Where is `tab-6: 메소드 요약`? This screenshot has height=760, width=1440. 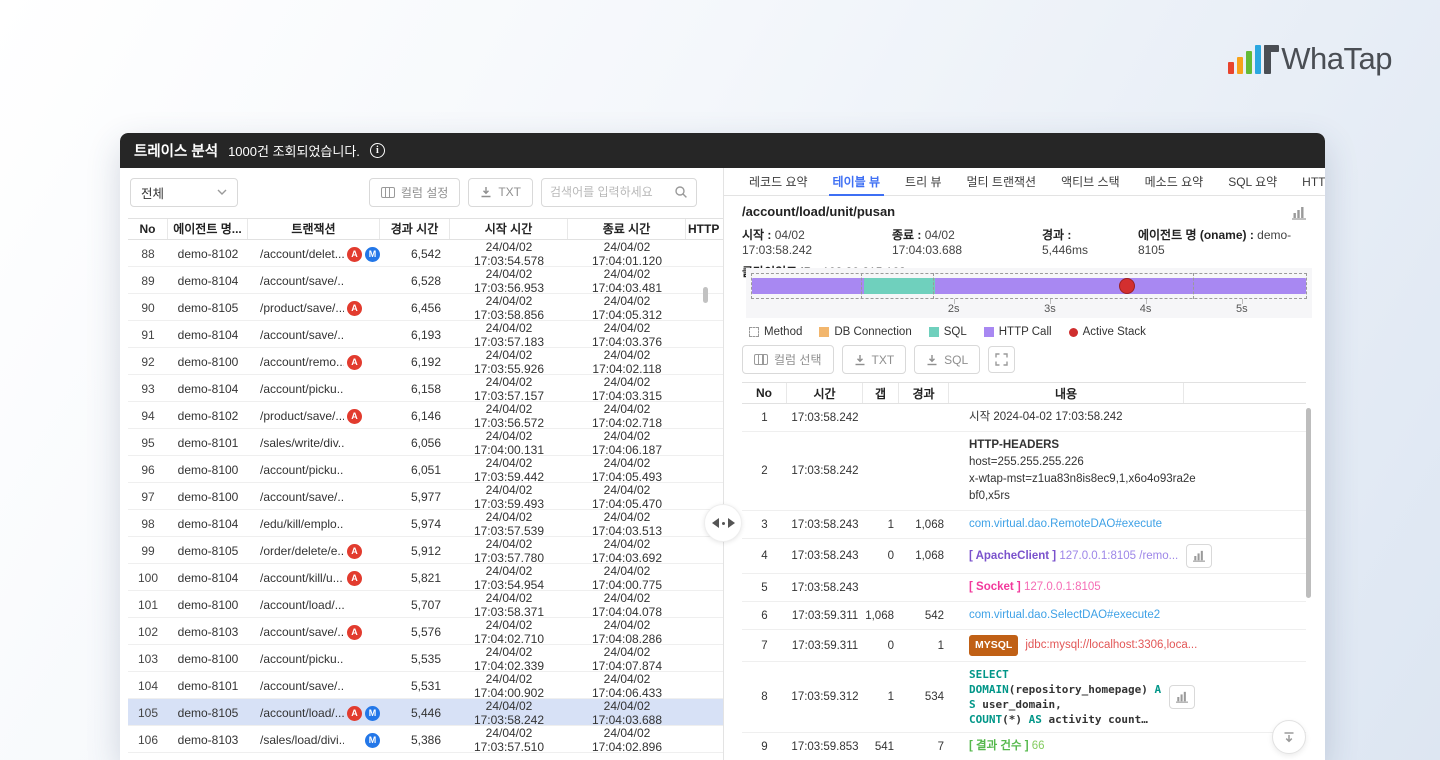
tab-6: 메소드 요약 is located at coordinates (1174, 182).